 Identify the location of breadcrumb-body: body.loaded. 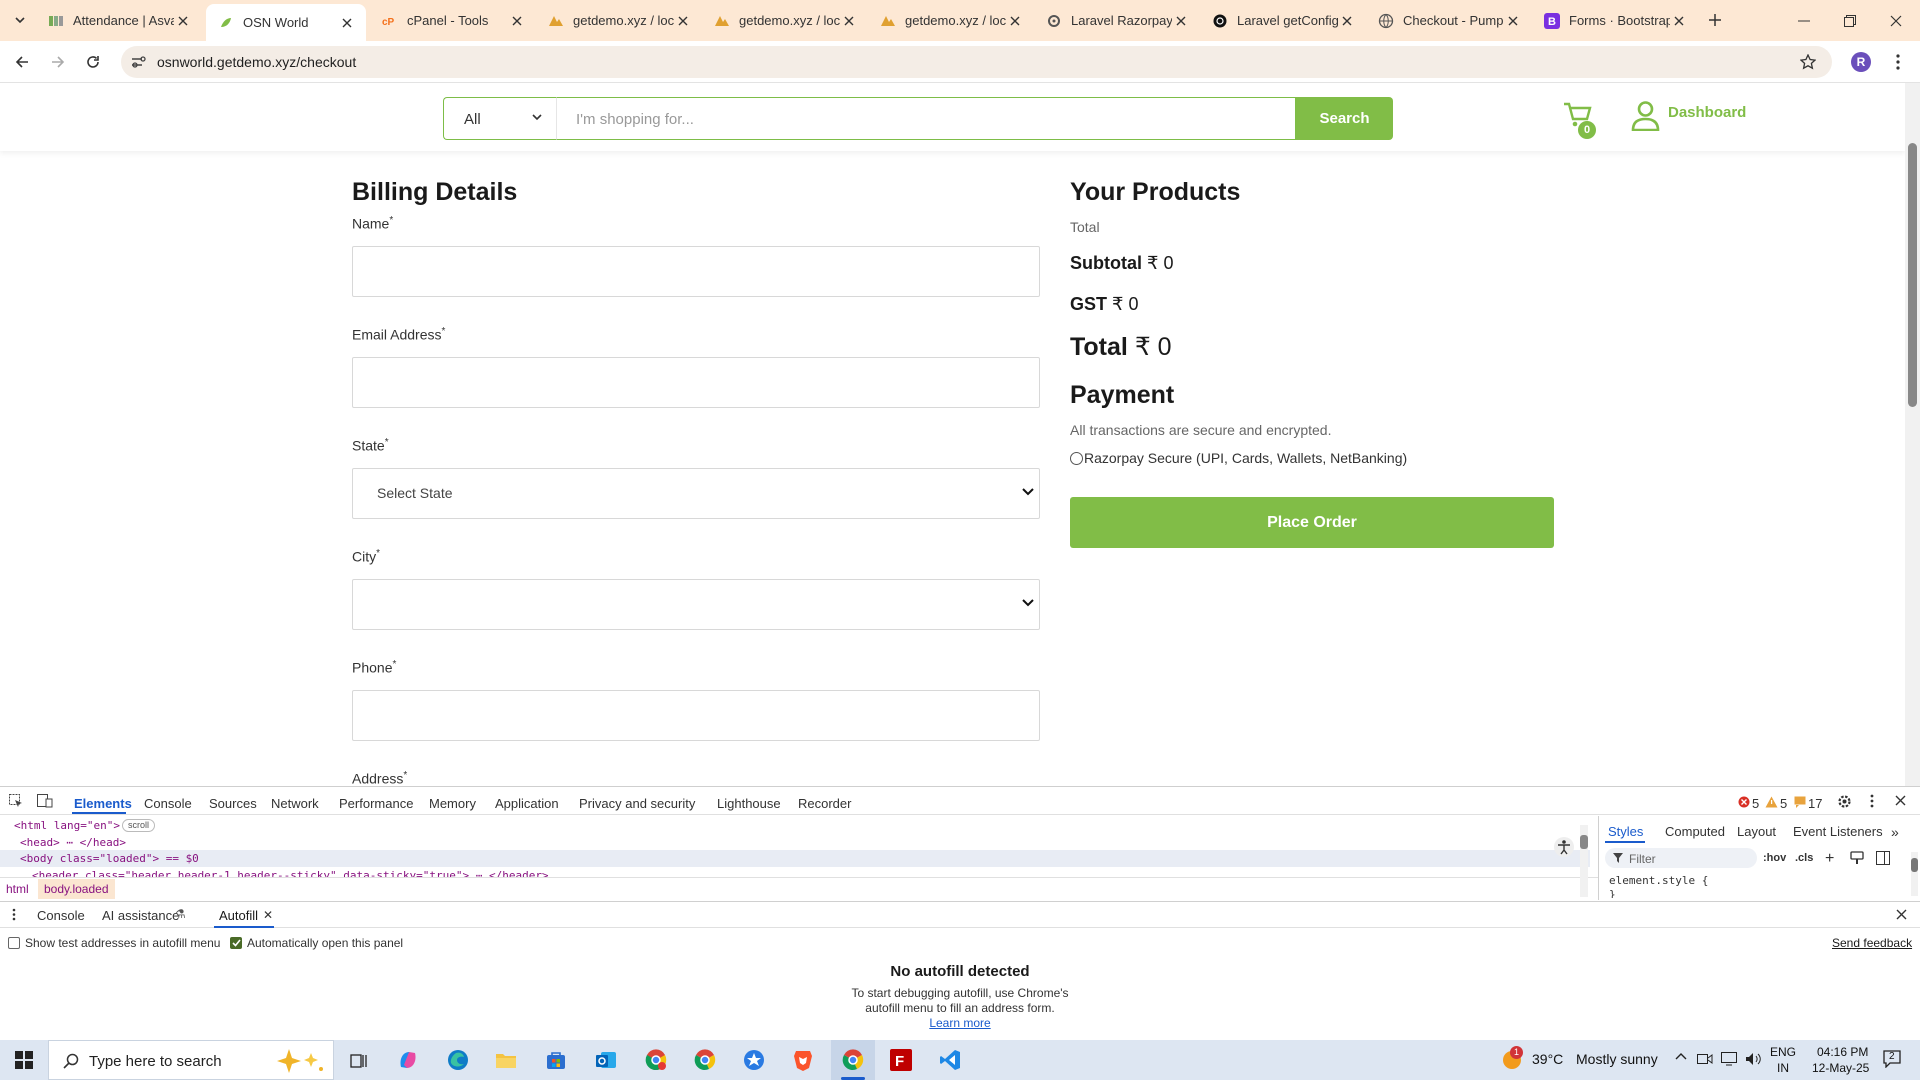
(76, 889).